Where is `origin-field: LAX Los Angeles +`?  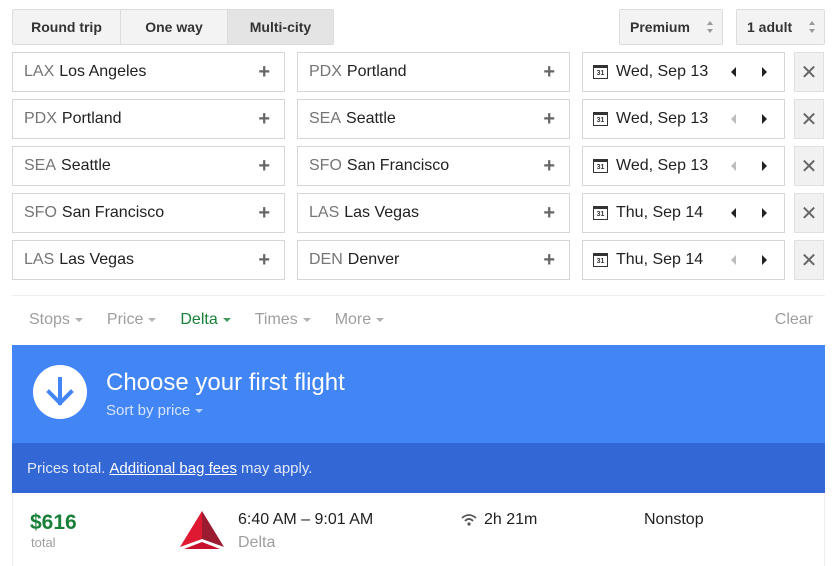 origin-field: LAX Los Angeles + is located at coordinates (148, 72).